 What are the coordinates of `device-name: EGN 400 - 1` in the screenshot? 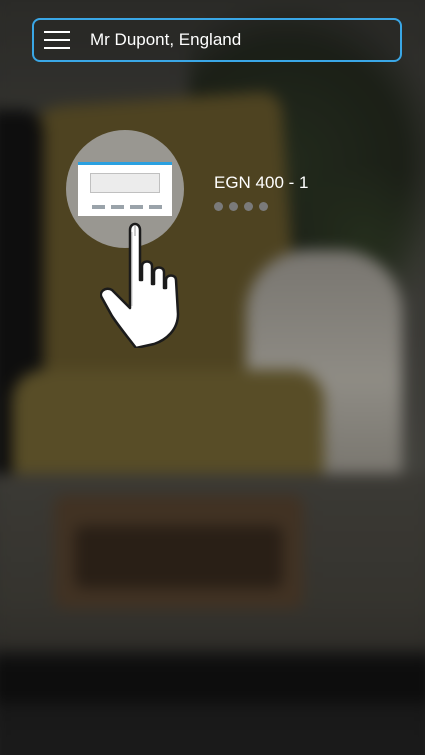 It's located at (261, 183).